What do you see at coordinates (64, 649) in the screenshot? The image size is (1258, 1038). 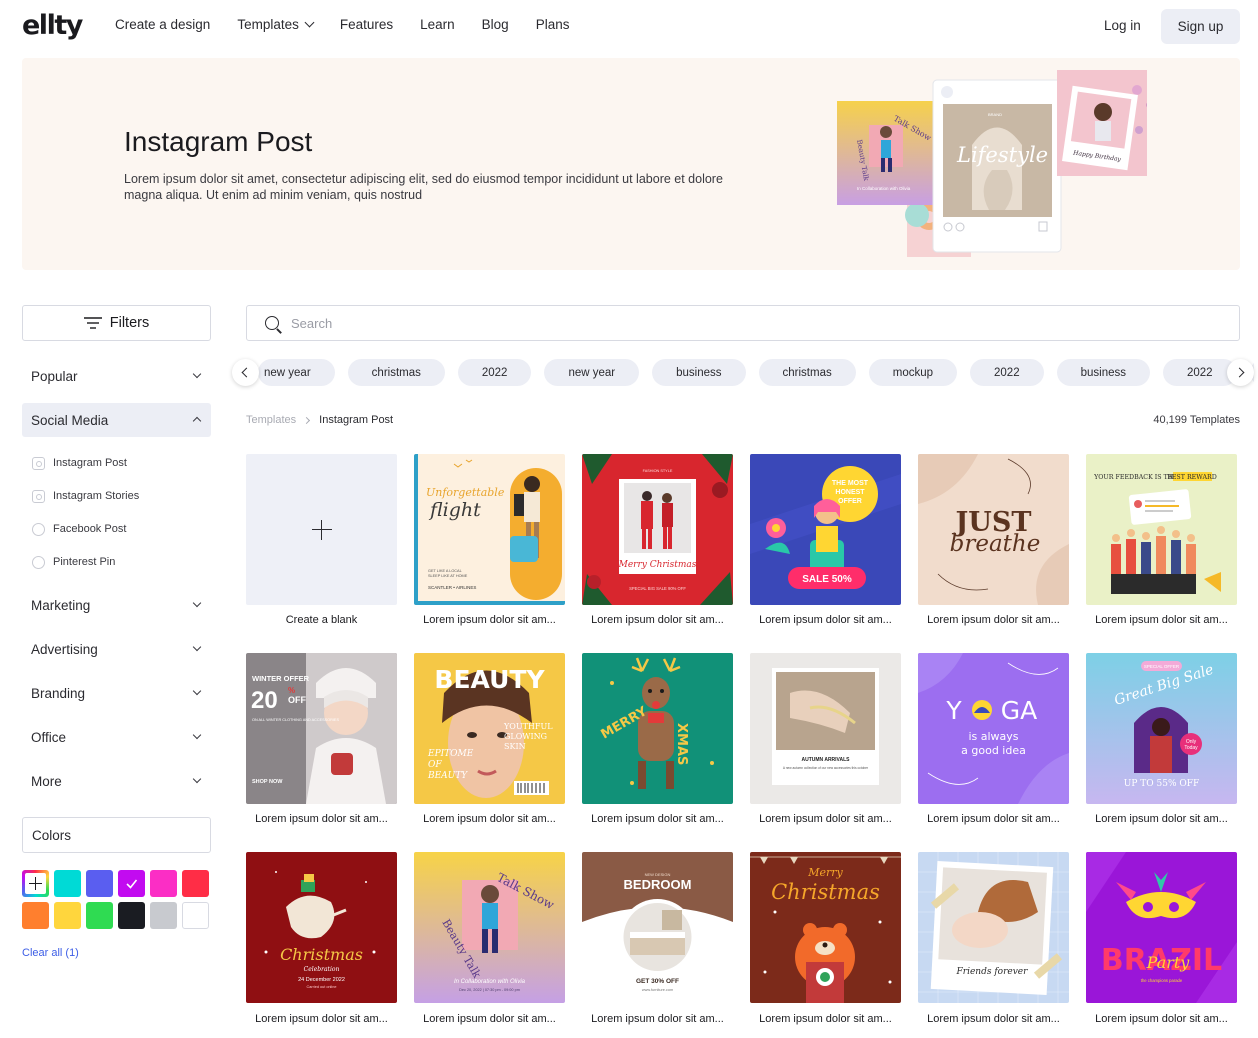 I see `category-label: Advertising` at bounding box center [64, 649].